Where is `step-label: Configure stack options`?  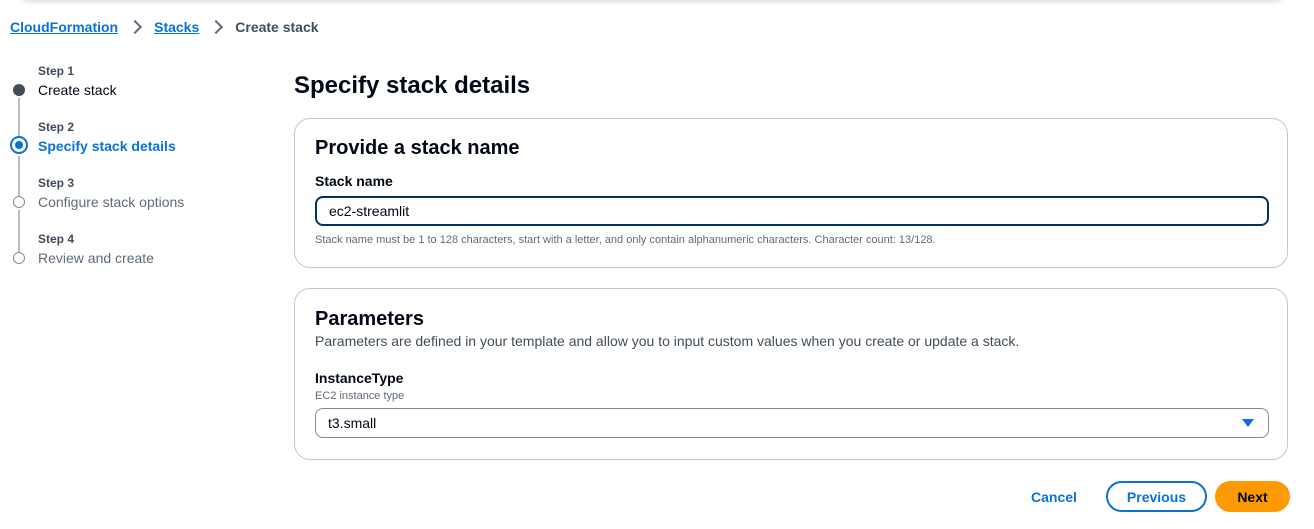 step-label: Configure stack options is located at coordinates (111, 202).